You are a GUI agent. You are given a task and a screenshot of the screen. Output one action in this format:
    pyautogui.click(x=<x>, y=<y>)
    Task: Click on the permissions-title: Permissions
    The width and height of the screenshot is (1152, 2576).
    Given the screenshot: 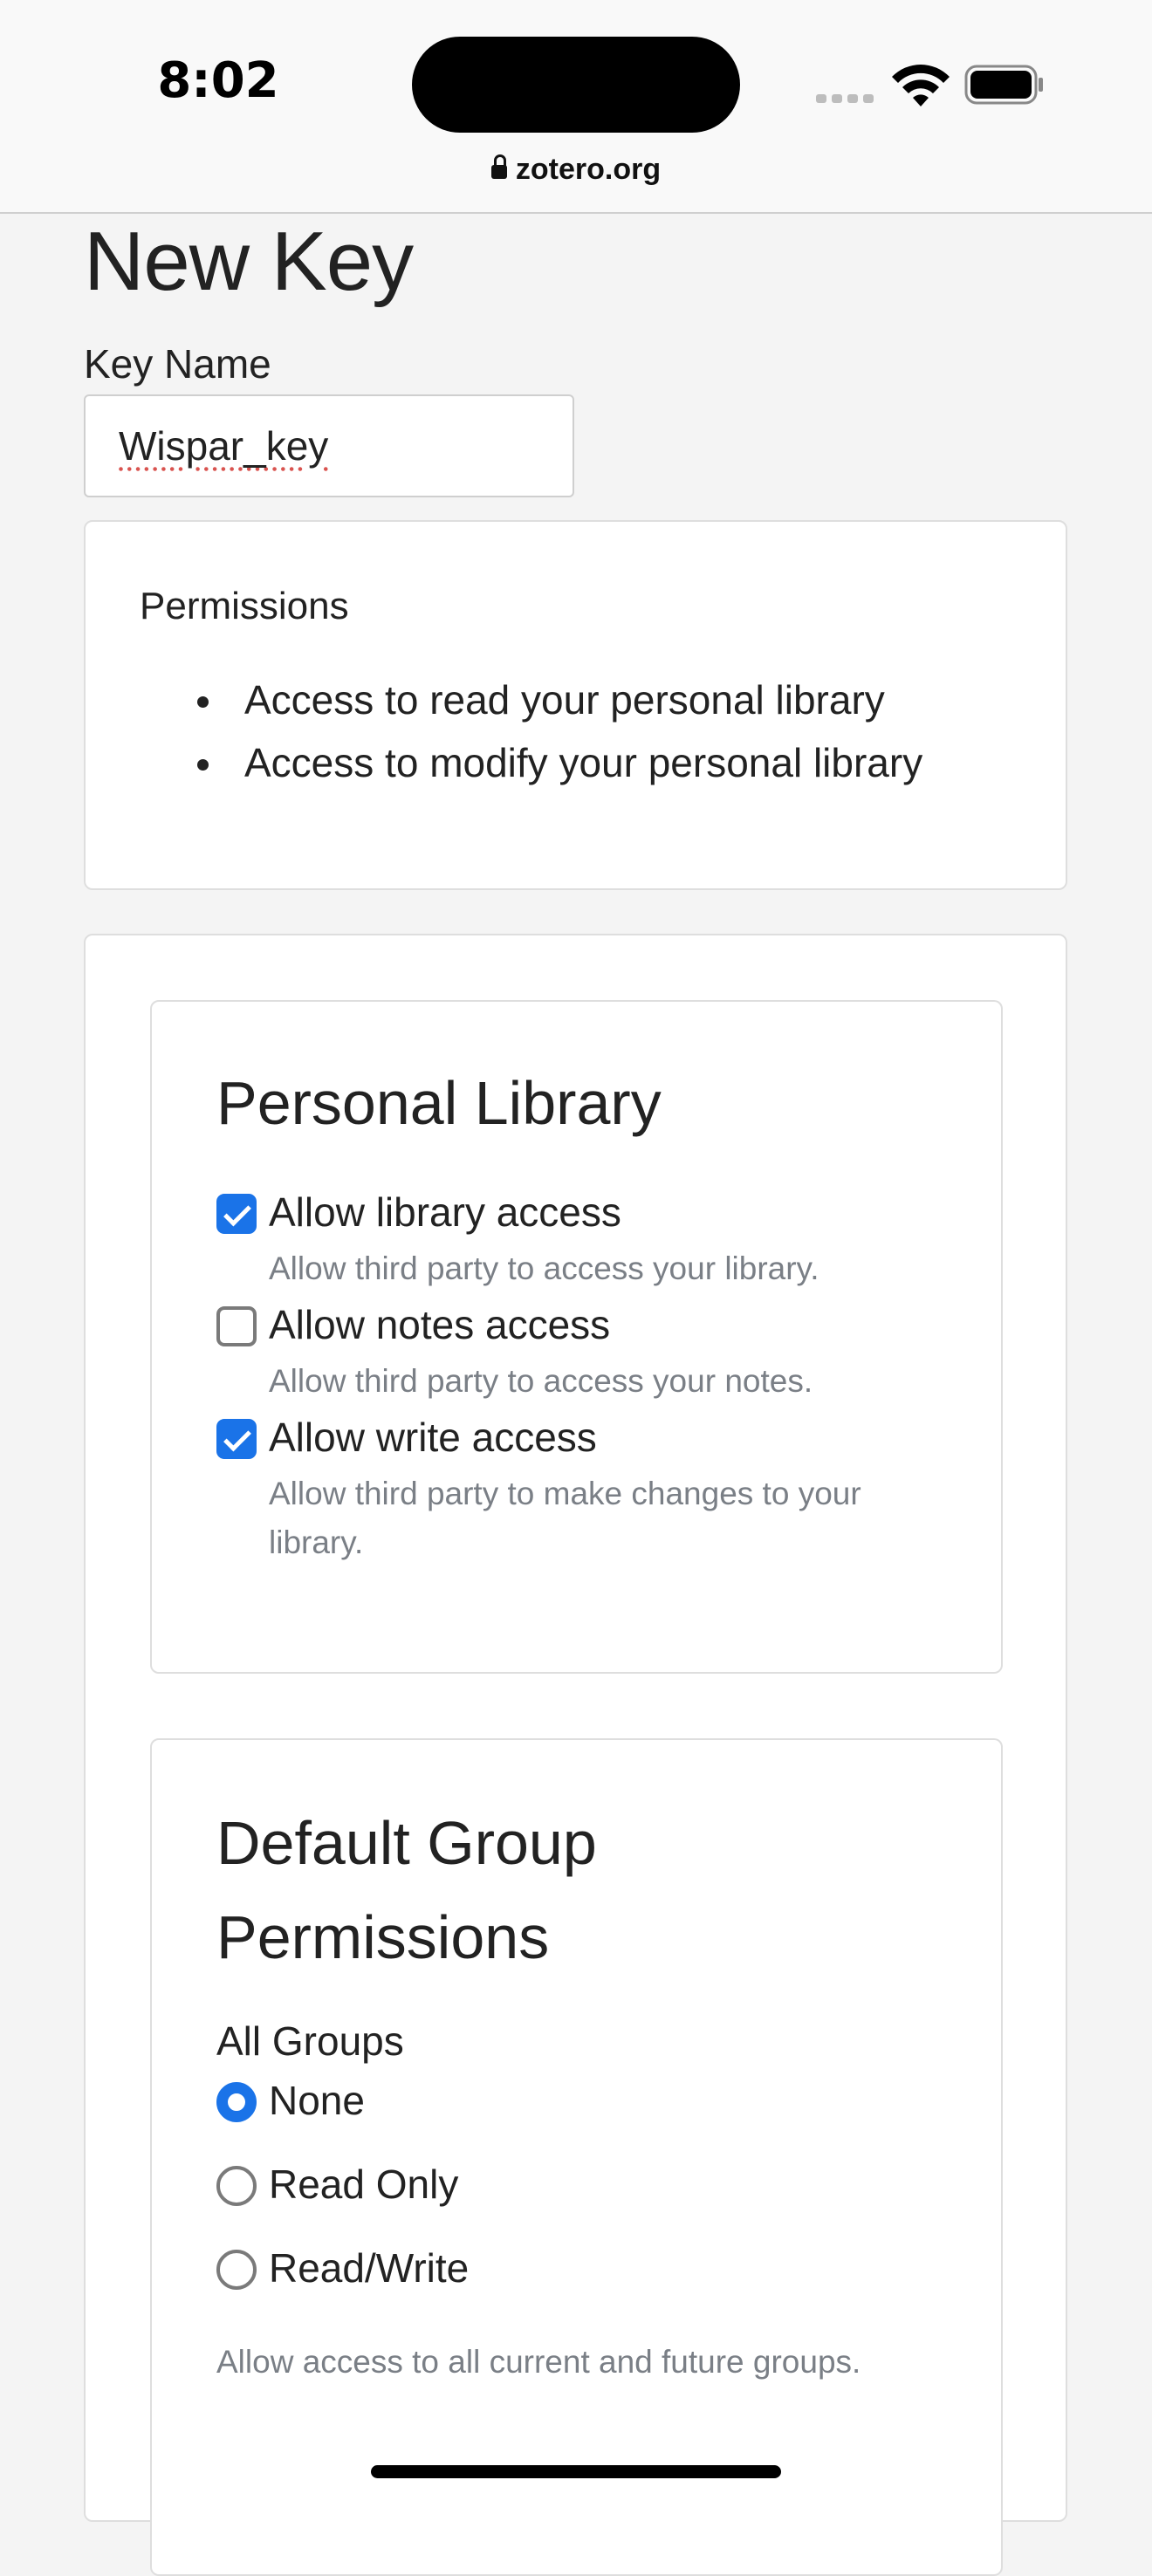 What is the action you would take?
    pyautogui.click(x=244, y=606)
    